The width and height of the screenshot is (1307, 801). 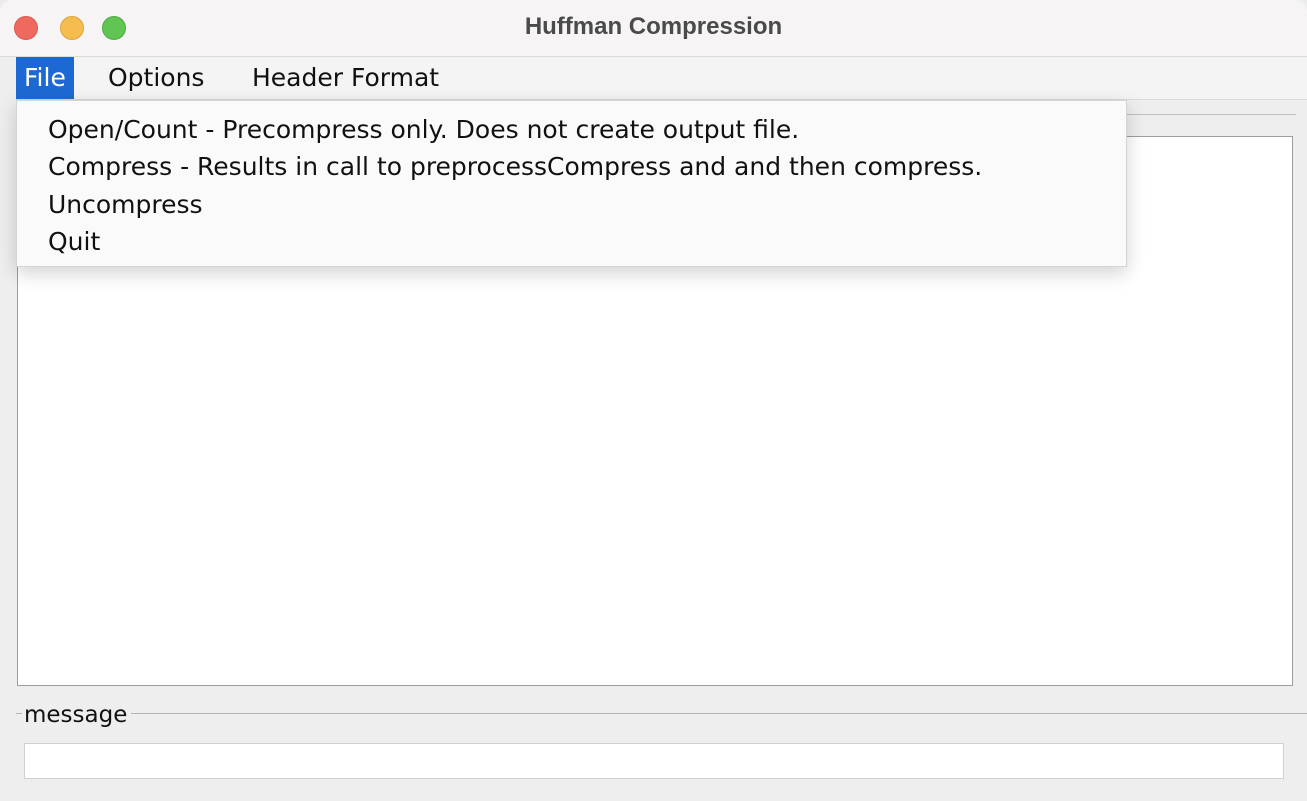 What do you see at coordinates (345, 78) in the screenshot?
I see `menu-header-format: Header Format` at bounding box center [345, 78].